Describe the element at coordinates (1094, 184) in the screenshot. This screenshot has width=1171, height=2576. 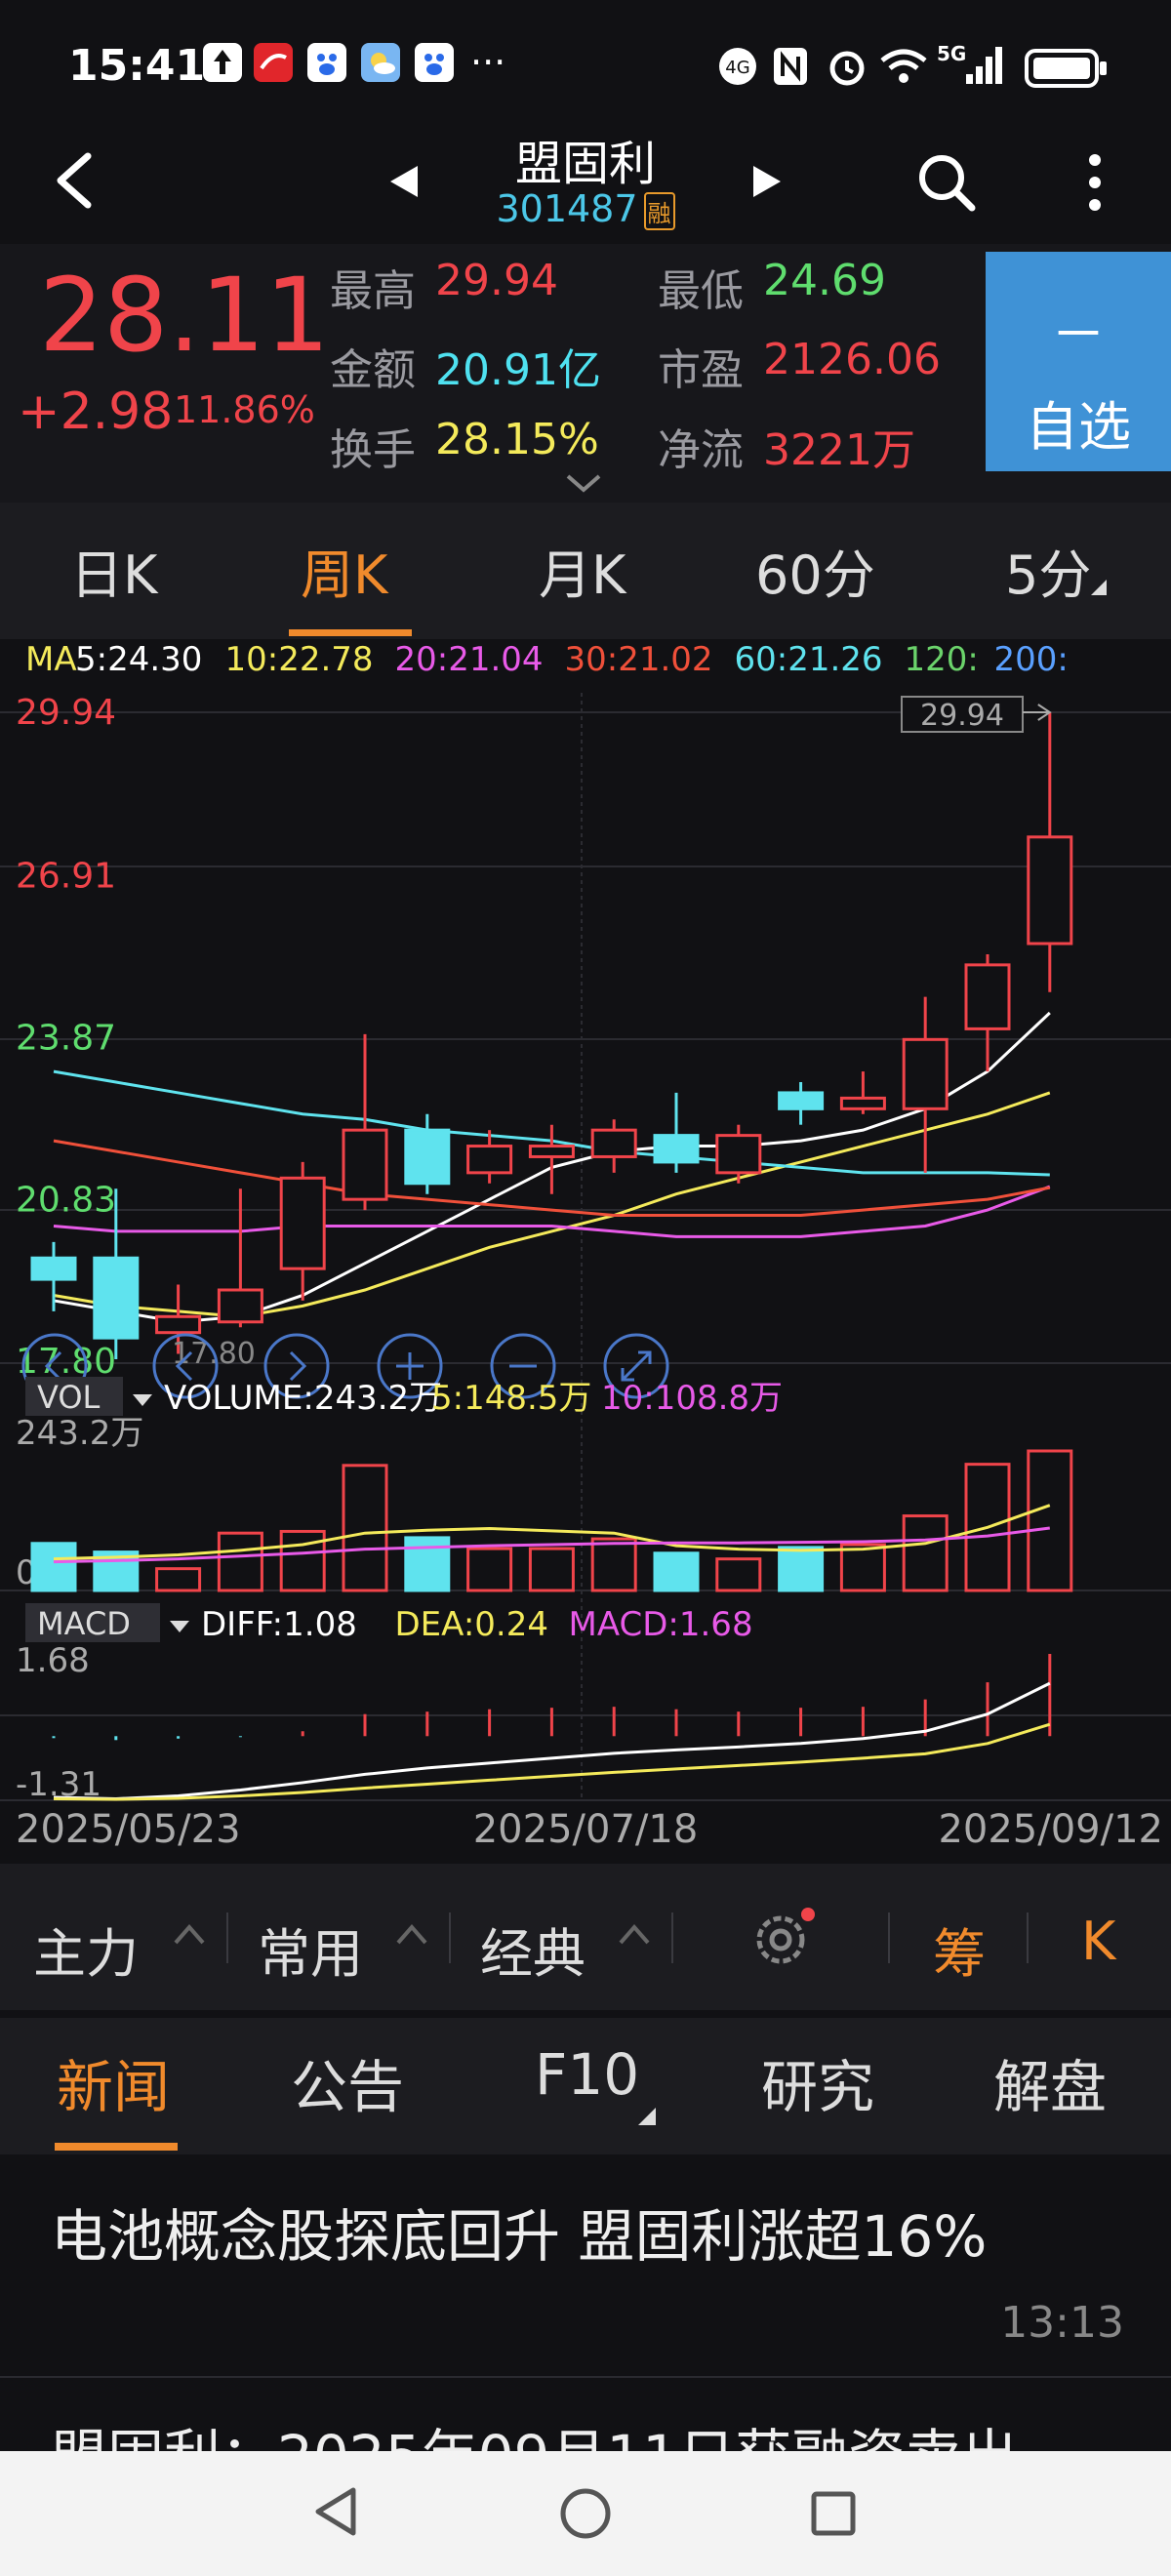
I see `more-menu-icon` at that location.